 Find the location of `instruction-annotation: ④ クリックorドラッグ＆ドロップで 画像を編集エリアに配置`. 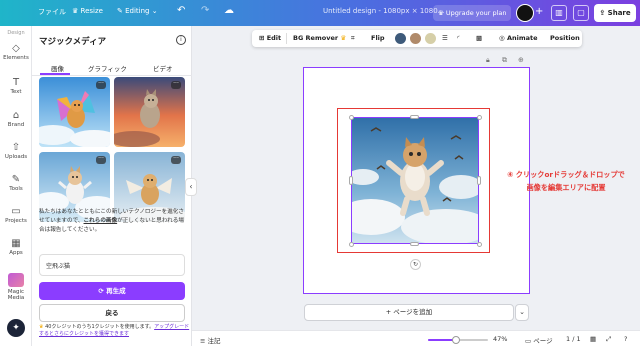

instruction-annotation: ④ クリックorドラッグ＆ドロップで 画像を編集エリアに配置 is located at coordinates (566, 181).